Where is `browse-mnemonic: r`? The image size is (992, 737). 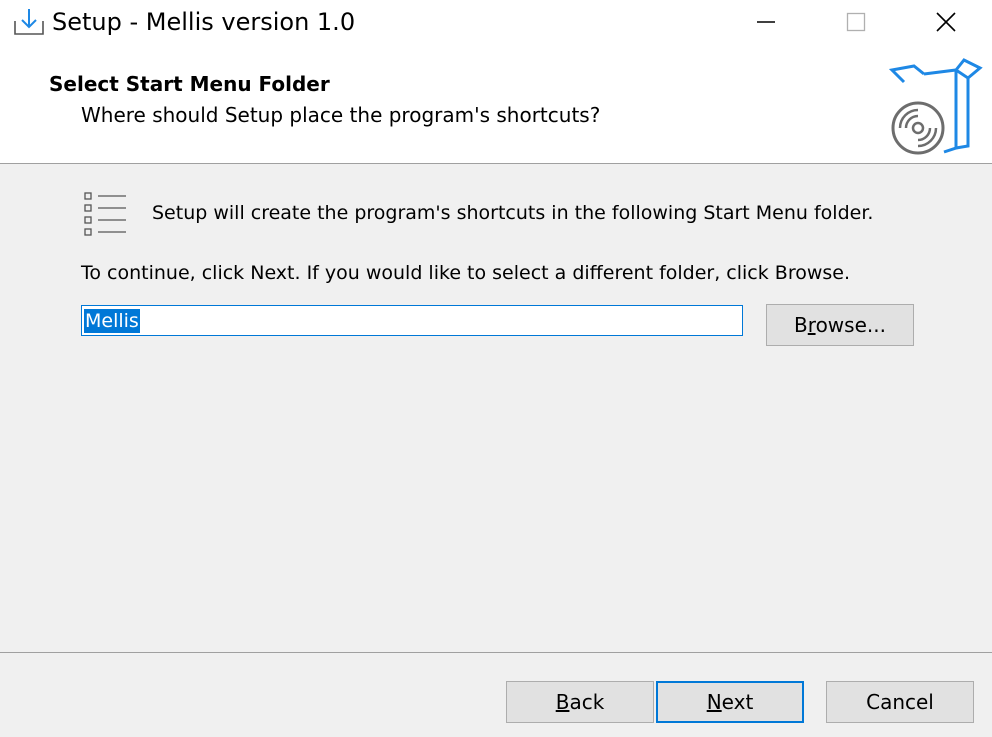
browse-mnemonic: r is located at coordinates (811, 325).